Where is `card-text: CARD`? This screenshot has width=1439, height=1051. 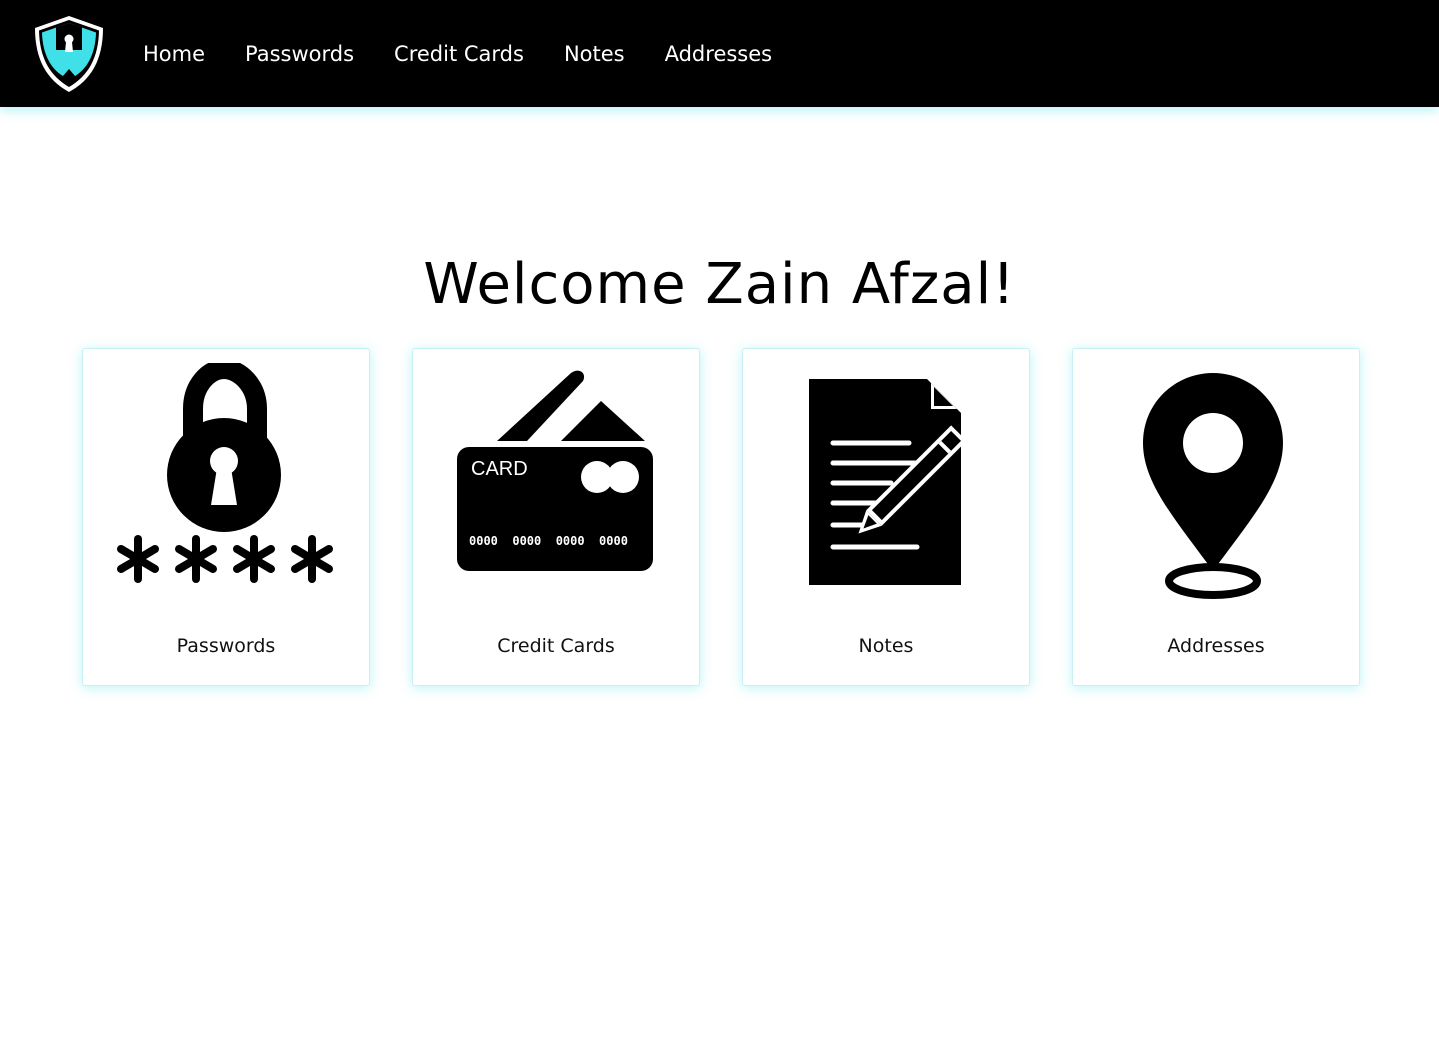
card-text: CARD is located at coordinates (499, 469).